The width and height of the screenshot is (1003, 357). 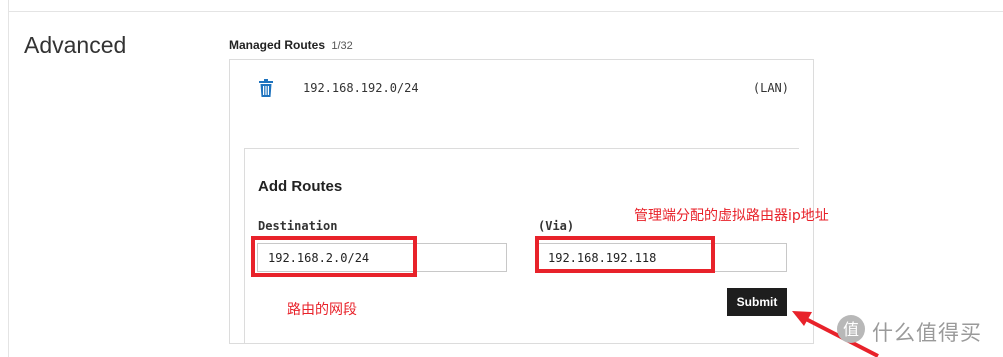 I want to click on section-title: Advanced, so click(x=75, y=45).